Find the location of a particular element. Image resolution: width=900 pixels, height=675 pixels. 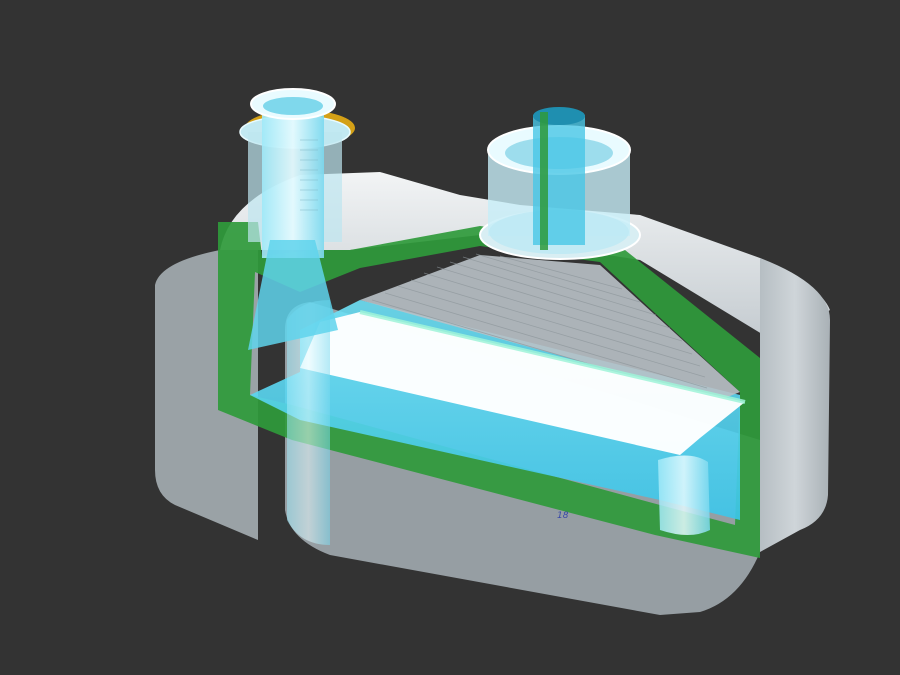

membrane-endcap is located at coordinates (684, 495).